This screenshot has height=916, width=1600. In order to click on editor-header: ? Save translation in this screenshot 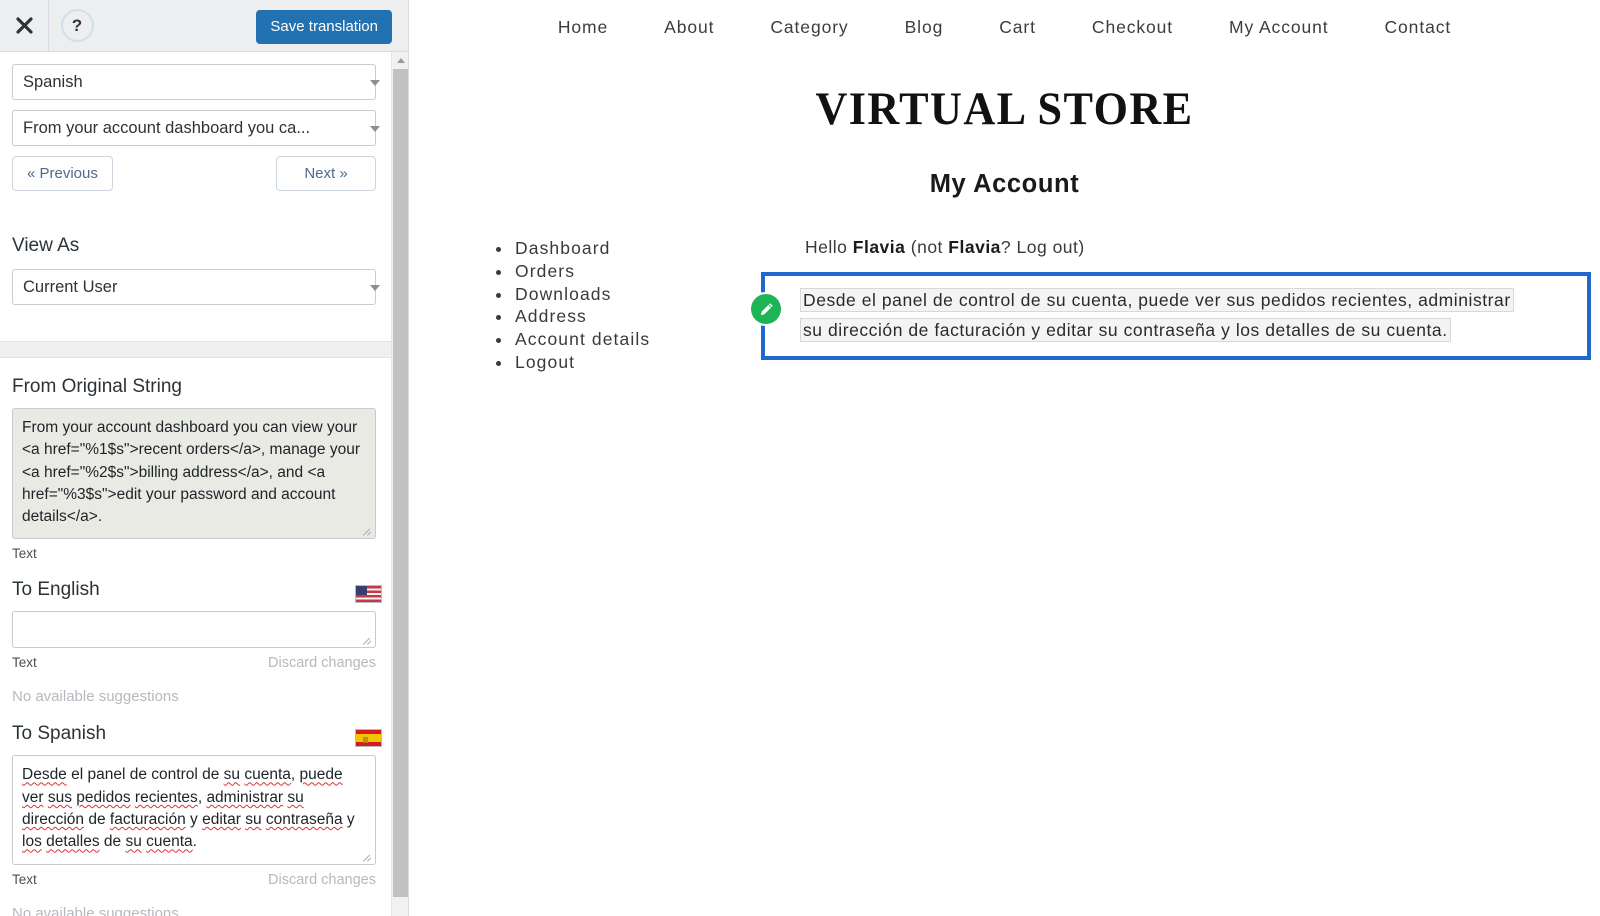, I will do `click(204, 26)`.